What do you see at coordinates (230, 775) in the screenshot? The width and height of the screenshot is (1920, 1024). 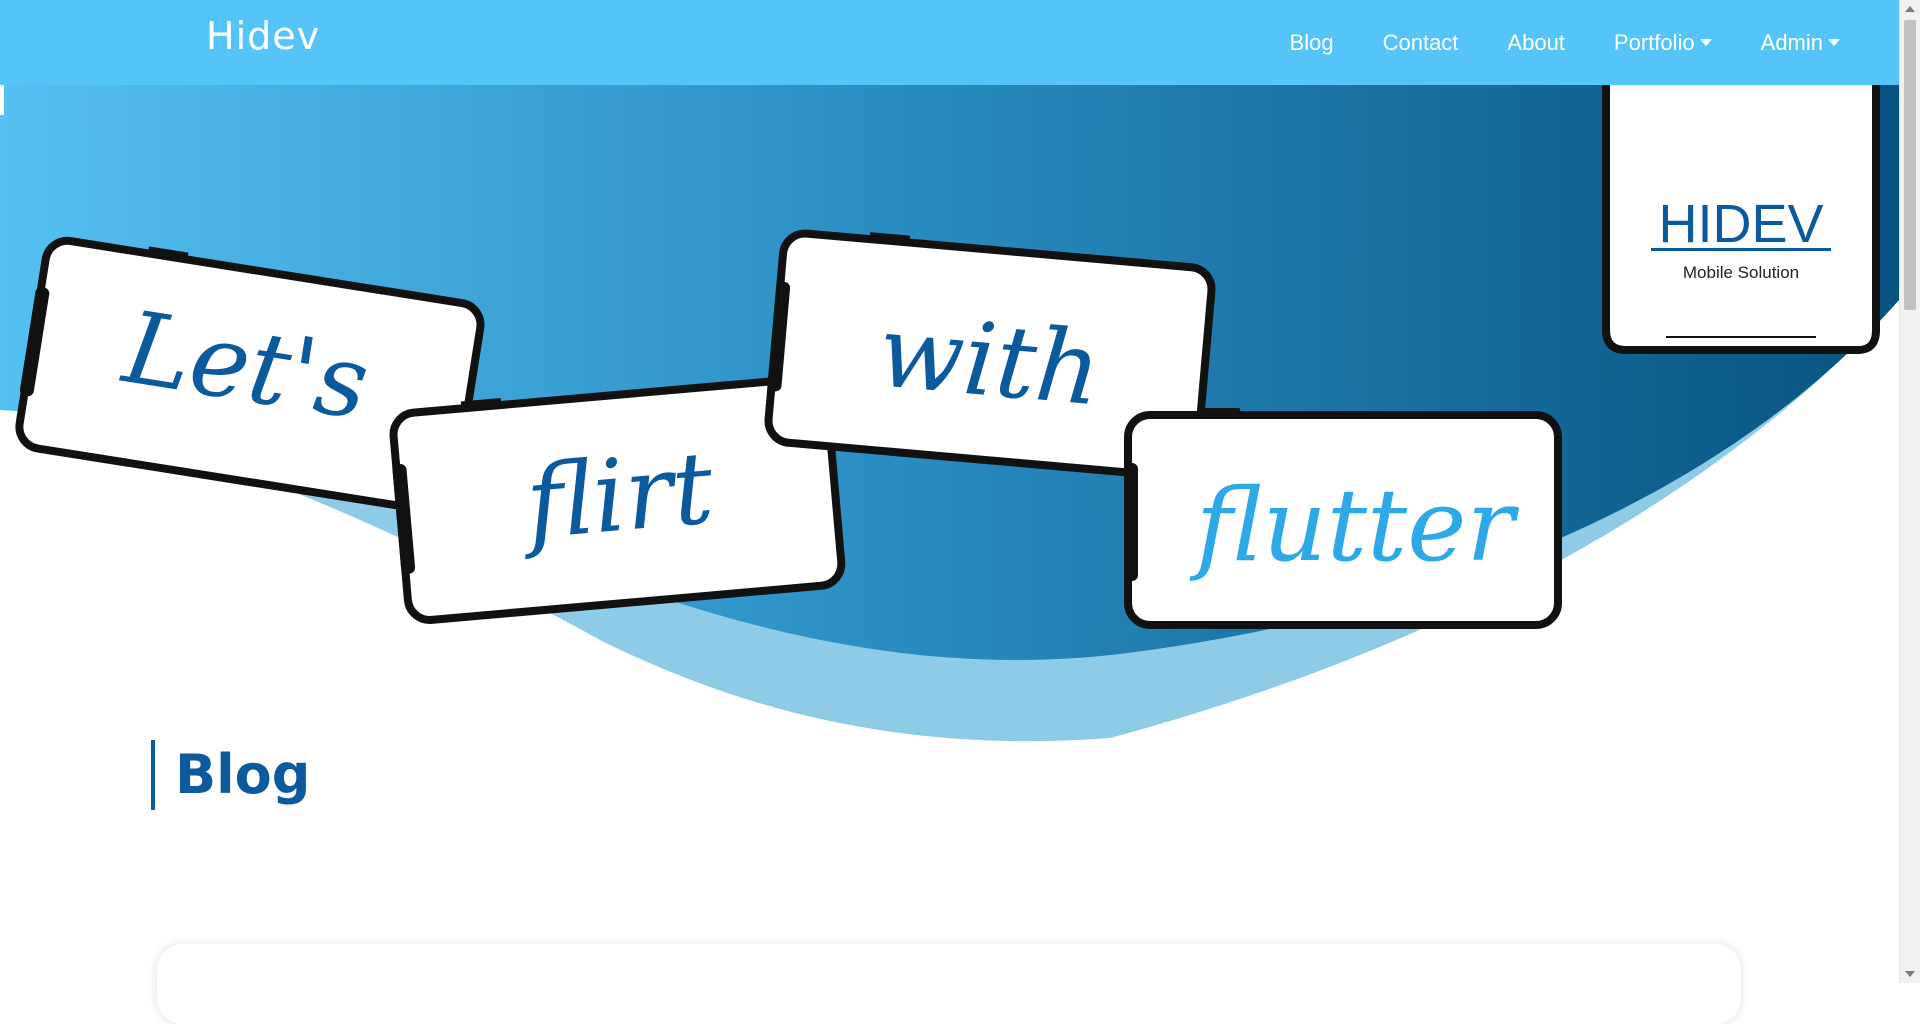 I see `section-title-blog: Blog` at bounding box center [230, 775].